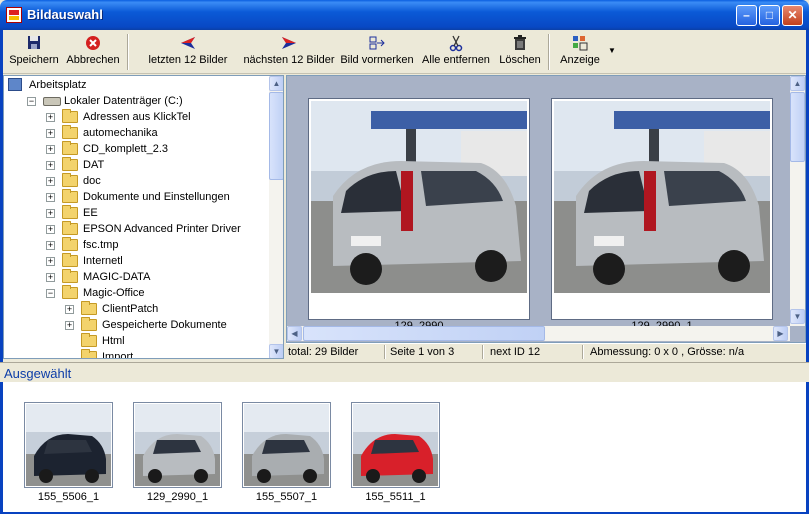 The image size is (809, 514). What do you see at coordinates (70, 292) in the screenshot?
I see `folder-open-icon` at bounding box center [70, 292].